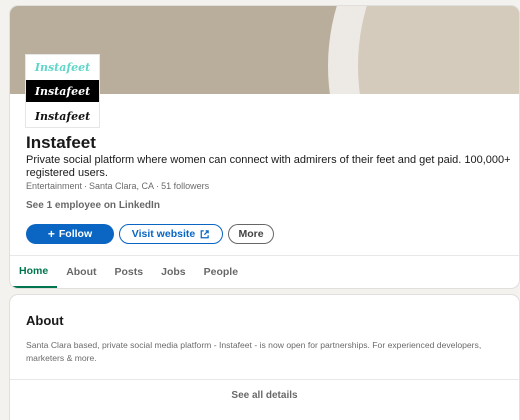  What do you see at coordinates (221, 272) in the screenshot?
I see `tab-people: People` at bounding box center [221, 272].